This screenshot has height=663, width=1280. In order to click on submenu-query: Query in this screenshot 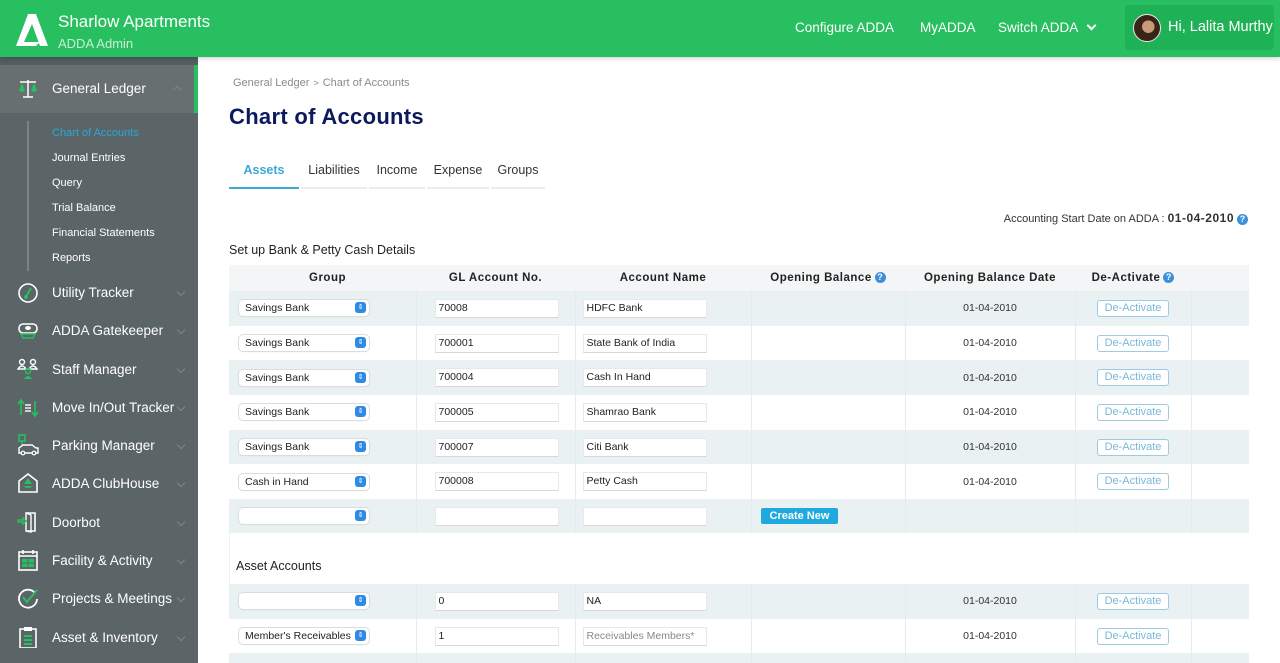, I will do `click(67, 183)`.